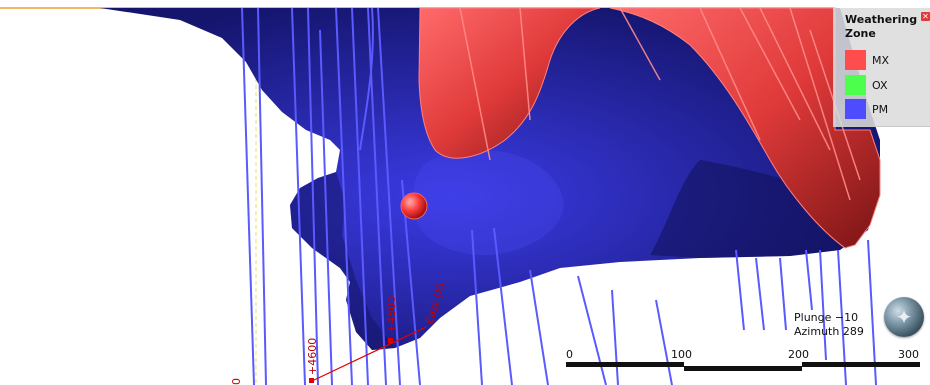 The width and height of the screenshot is (930, 385). Describe the element at coordinates (829, 331) in the screenshot. I see `azimuth-text: Azimuth 289` at that location.